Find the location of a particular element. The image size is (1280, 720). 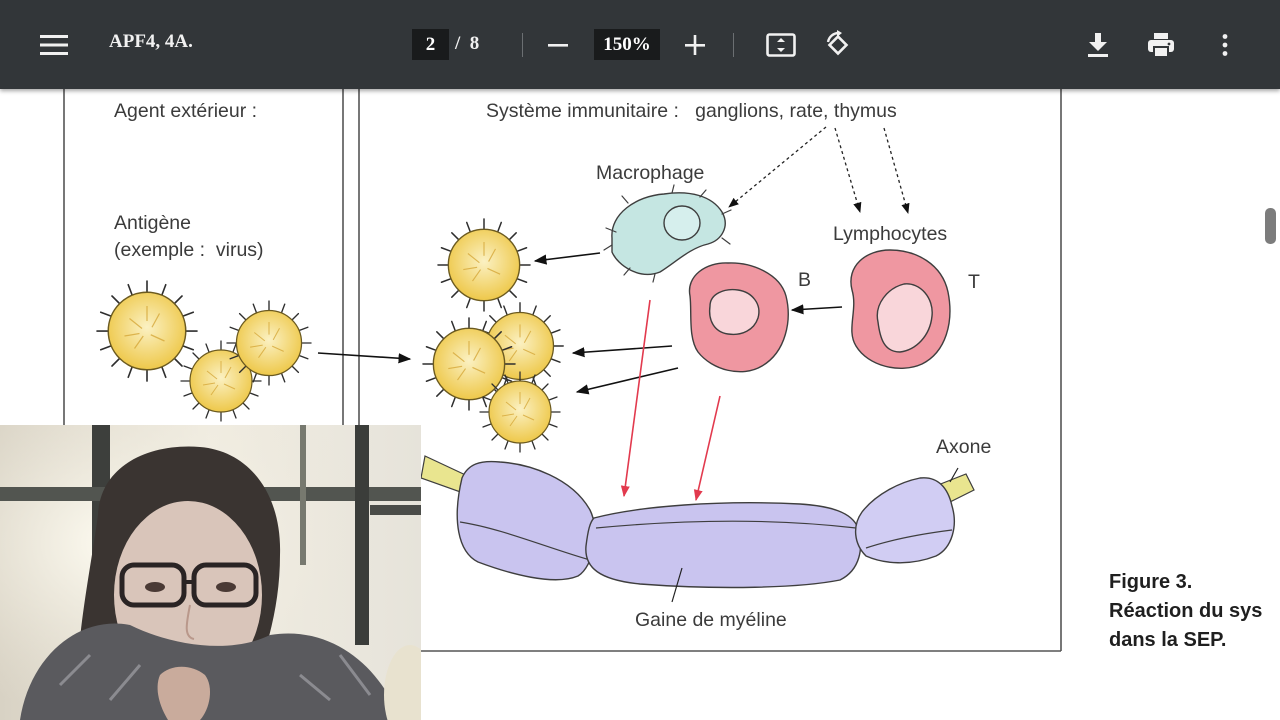

more-actions-button is located at coordinates (1225, 45).